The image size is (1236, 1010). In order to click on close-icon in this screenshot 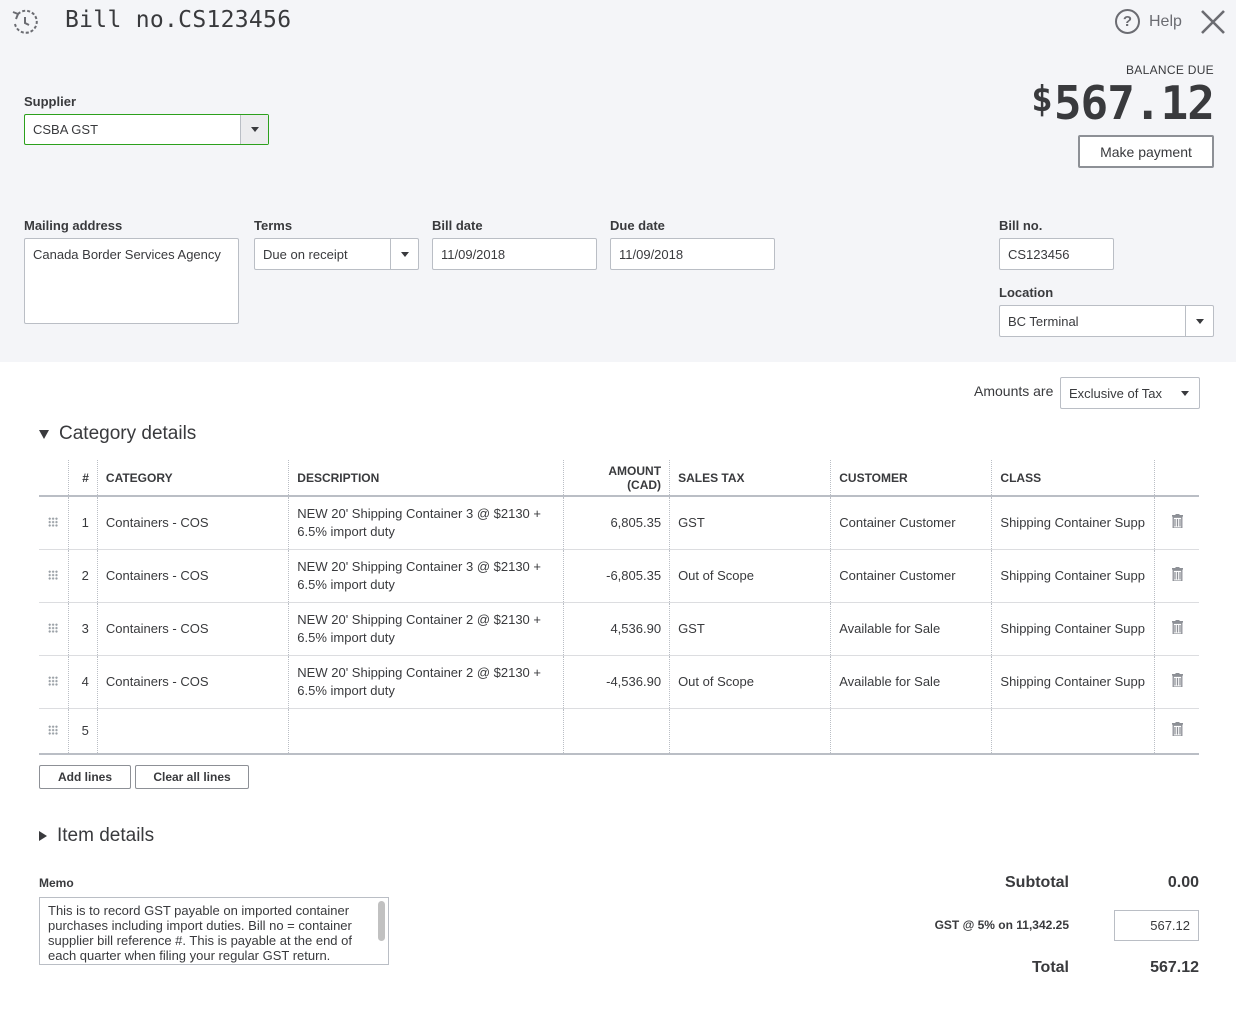, I will do `click(1213, 22)`.